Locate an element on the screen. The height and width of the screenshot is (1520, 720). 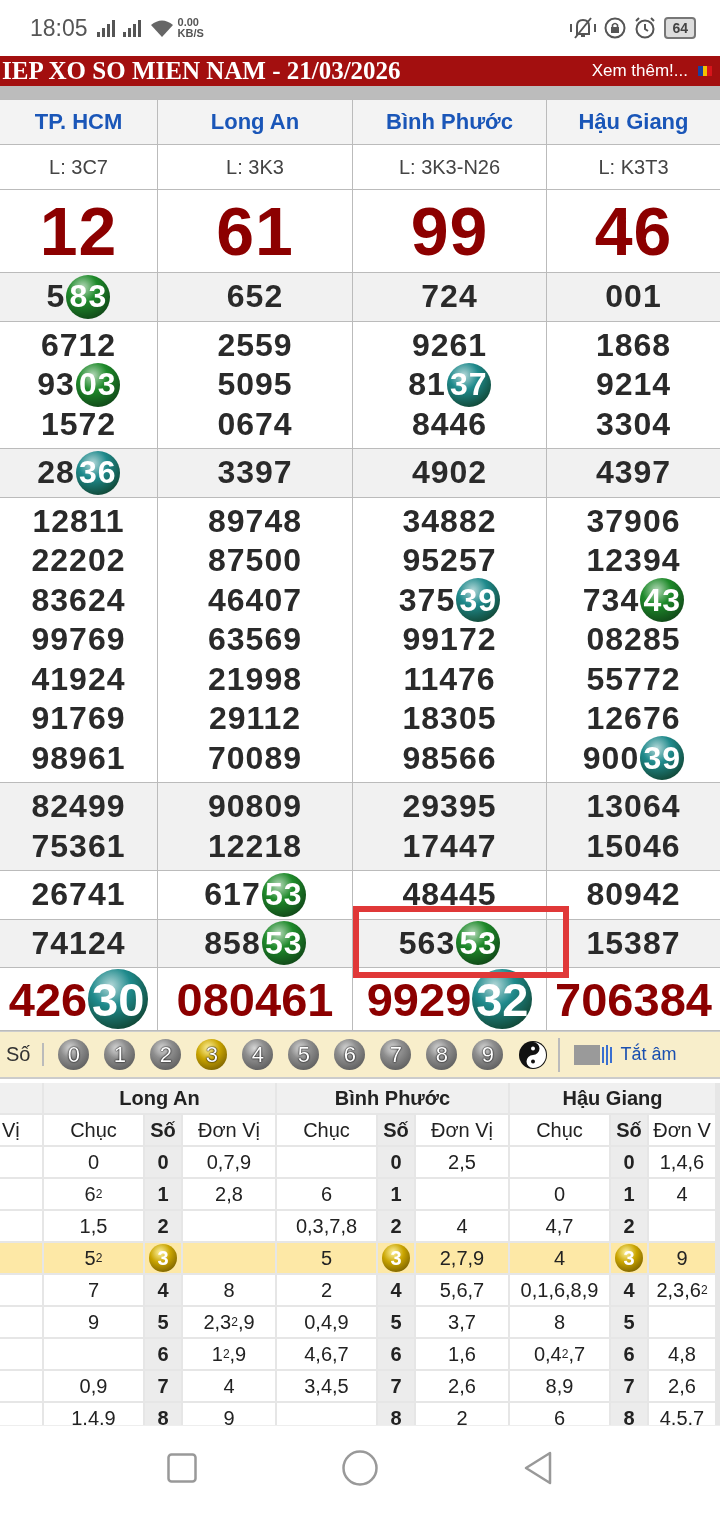
prize-number: 652 is located at coordinates (255, 297).